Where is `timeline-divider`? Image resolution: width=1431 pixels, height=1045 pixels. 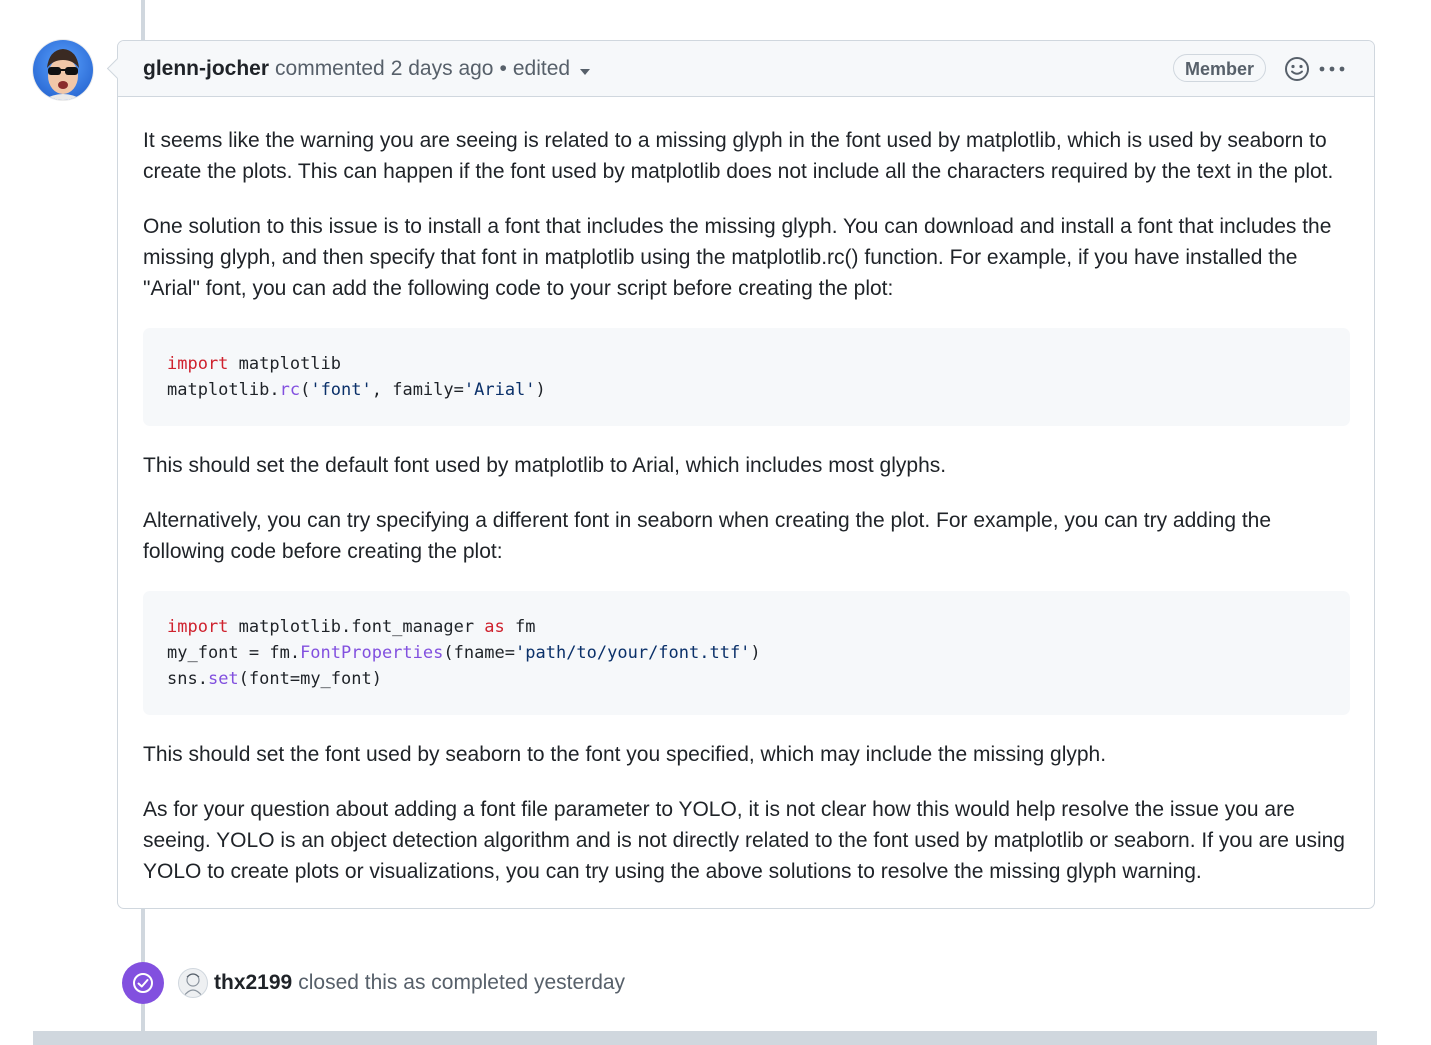
timeline-divider is located at coordinates (705, 1038).